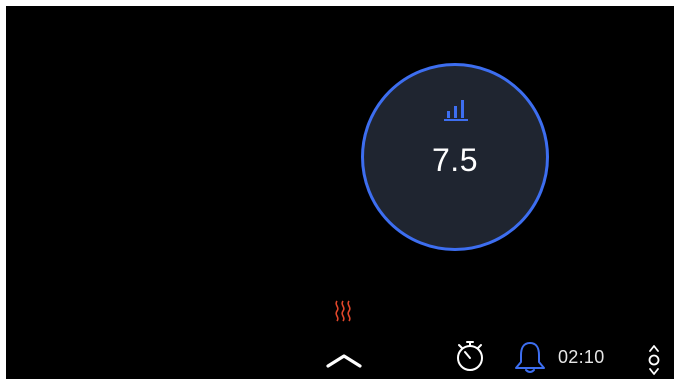 This screenshot has height=385, width=680. Describe the element at coordinates (581, 357) in the screenshot. I see `timer-value: 02:10` at that location.